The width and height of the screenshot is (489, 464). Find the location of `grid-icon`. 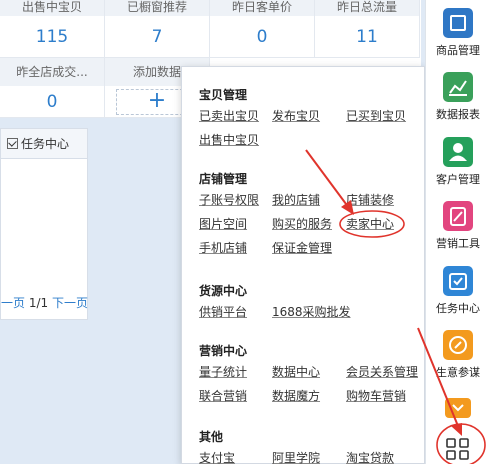

grid-icon is located at coordinates (457, 449).